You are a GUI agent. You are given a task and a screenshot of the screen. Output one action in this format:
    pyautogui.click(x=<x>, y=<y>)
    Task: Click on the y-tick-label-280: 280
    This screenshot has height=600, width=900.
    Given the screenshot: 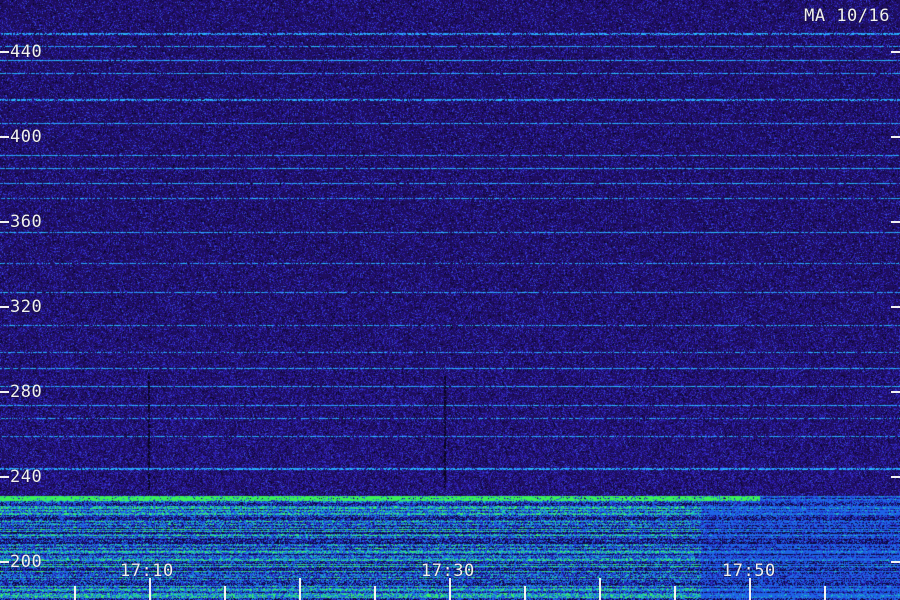 What is the action you would take?
    pyautogui.click(x=26, y=392)
    